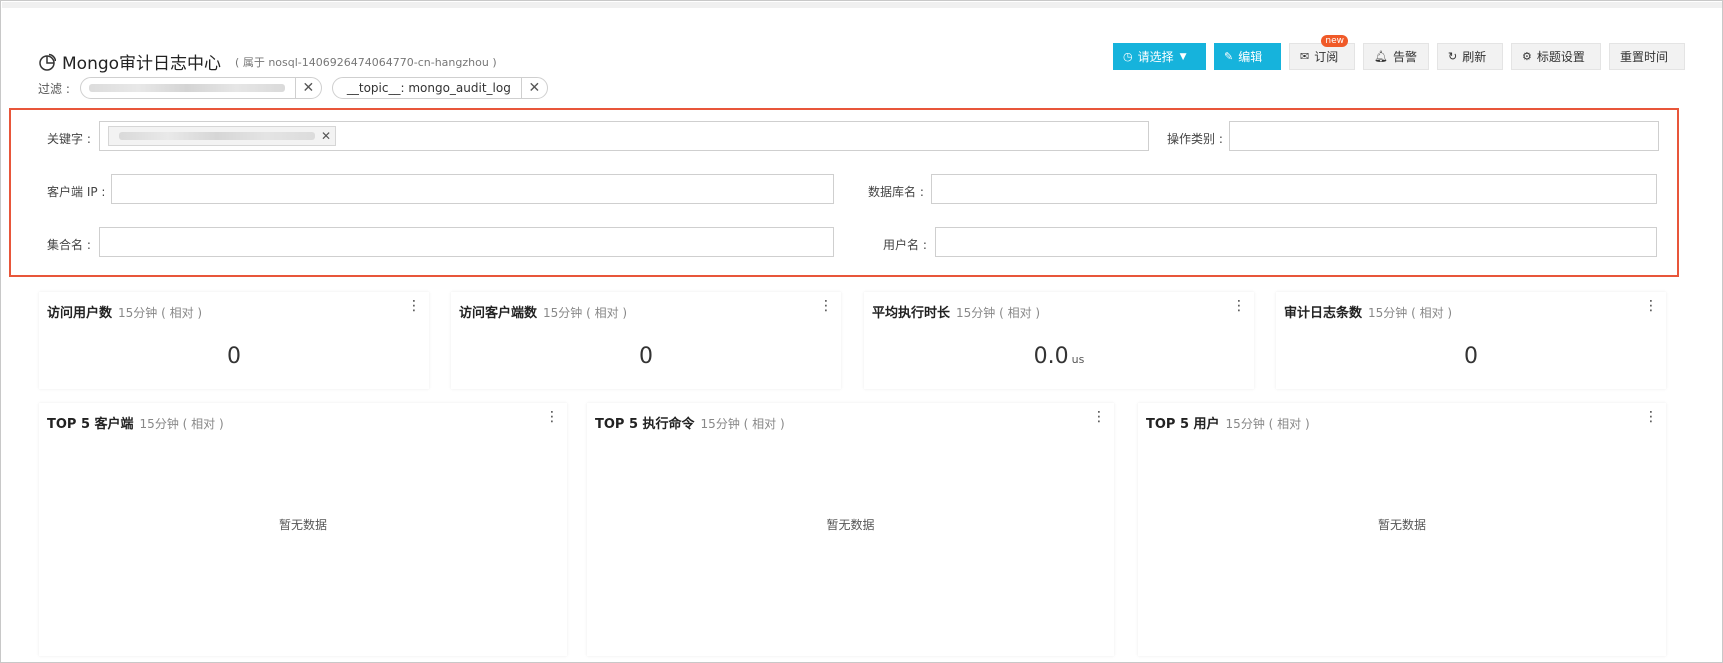  I want to click on card-title: 审计日志条数 15分钟 ( 相对 ), so click(1368, 313).